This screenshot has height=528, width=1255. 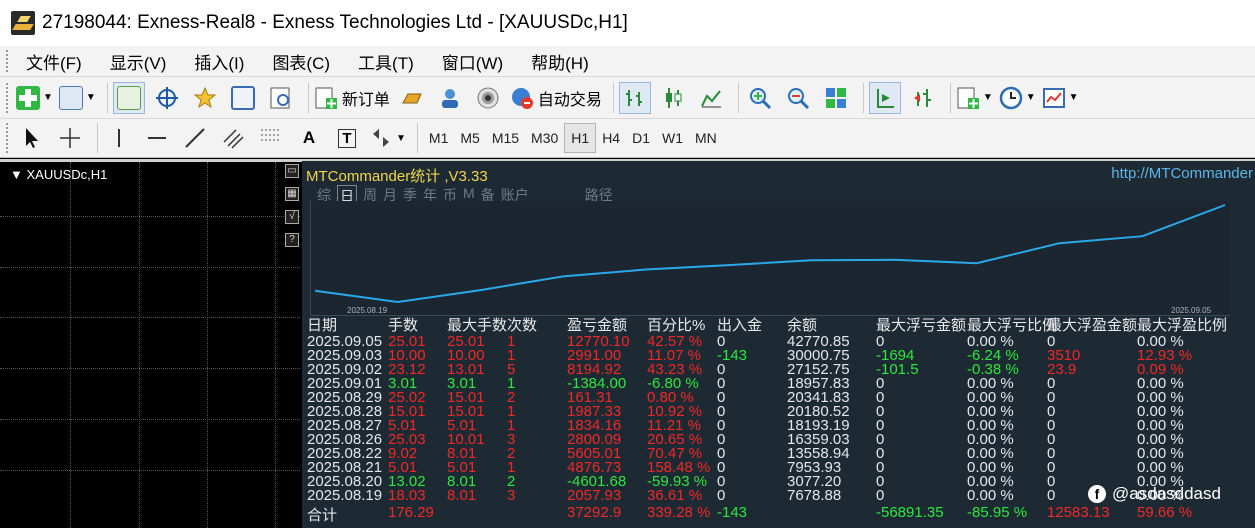 What do you see at coordinates (884, 97) in the screenshot?
I see `chart-shift-button` at bounding box center [884, 97].